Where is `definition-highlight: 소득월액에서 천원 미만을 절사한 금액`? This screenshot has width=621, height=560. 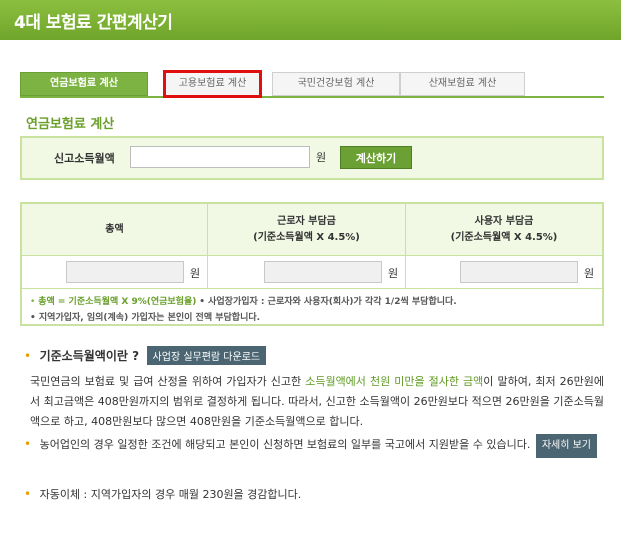 definition-highlight: 소득월액에서 천원 미만을 절사한 금액 is located at coordinates (394, 381).